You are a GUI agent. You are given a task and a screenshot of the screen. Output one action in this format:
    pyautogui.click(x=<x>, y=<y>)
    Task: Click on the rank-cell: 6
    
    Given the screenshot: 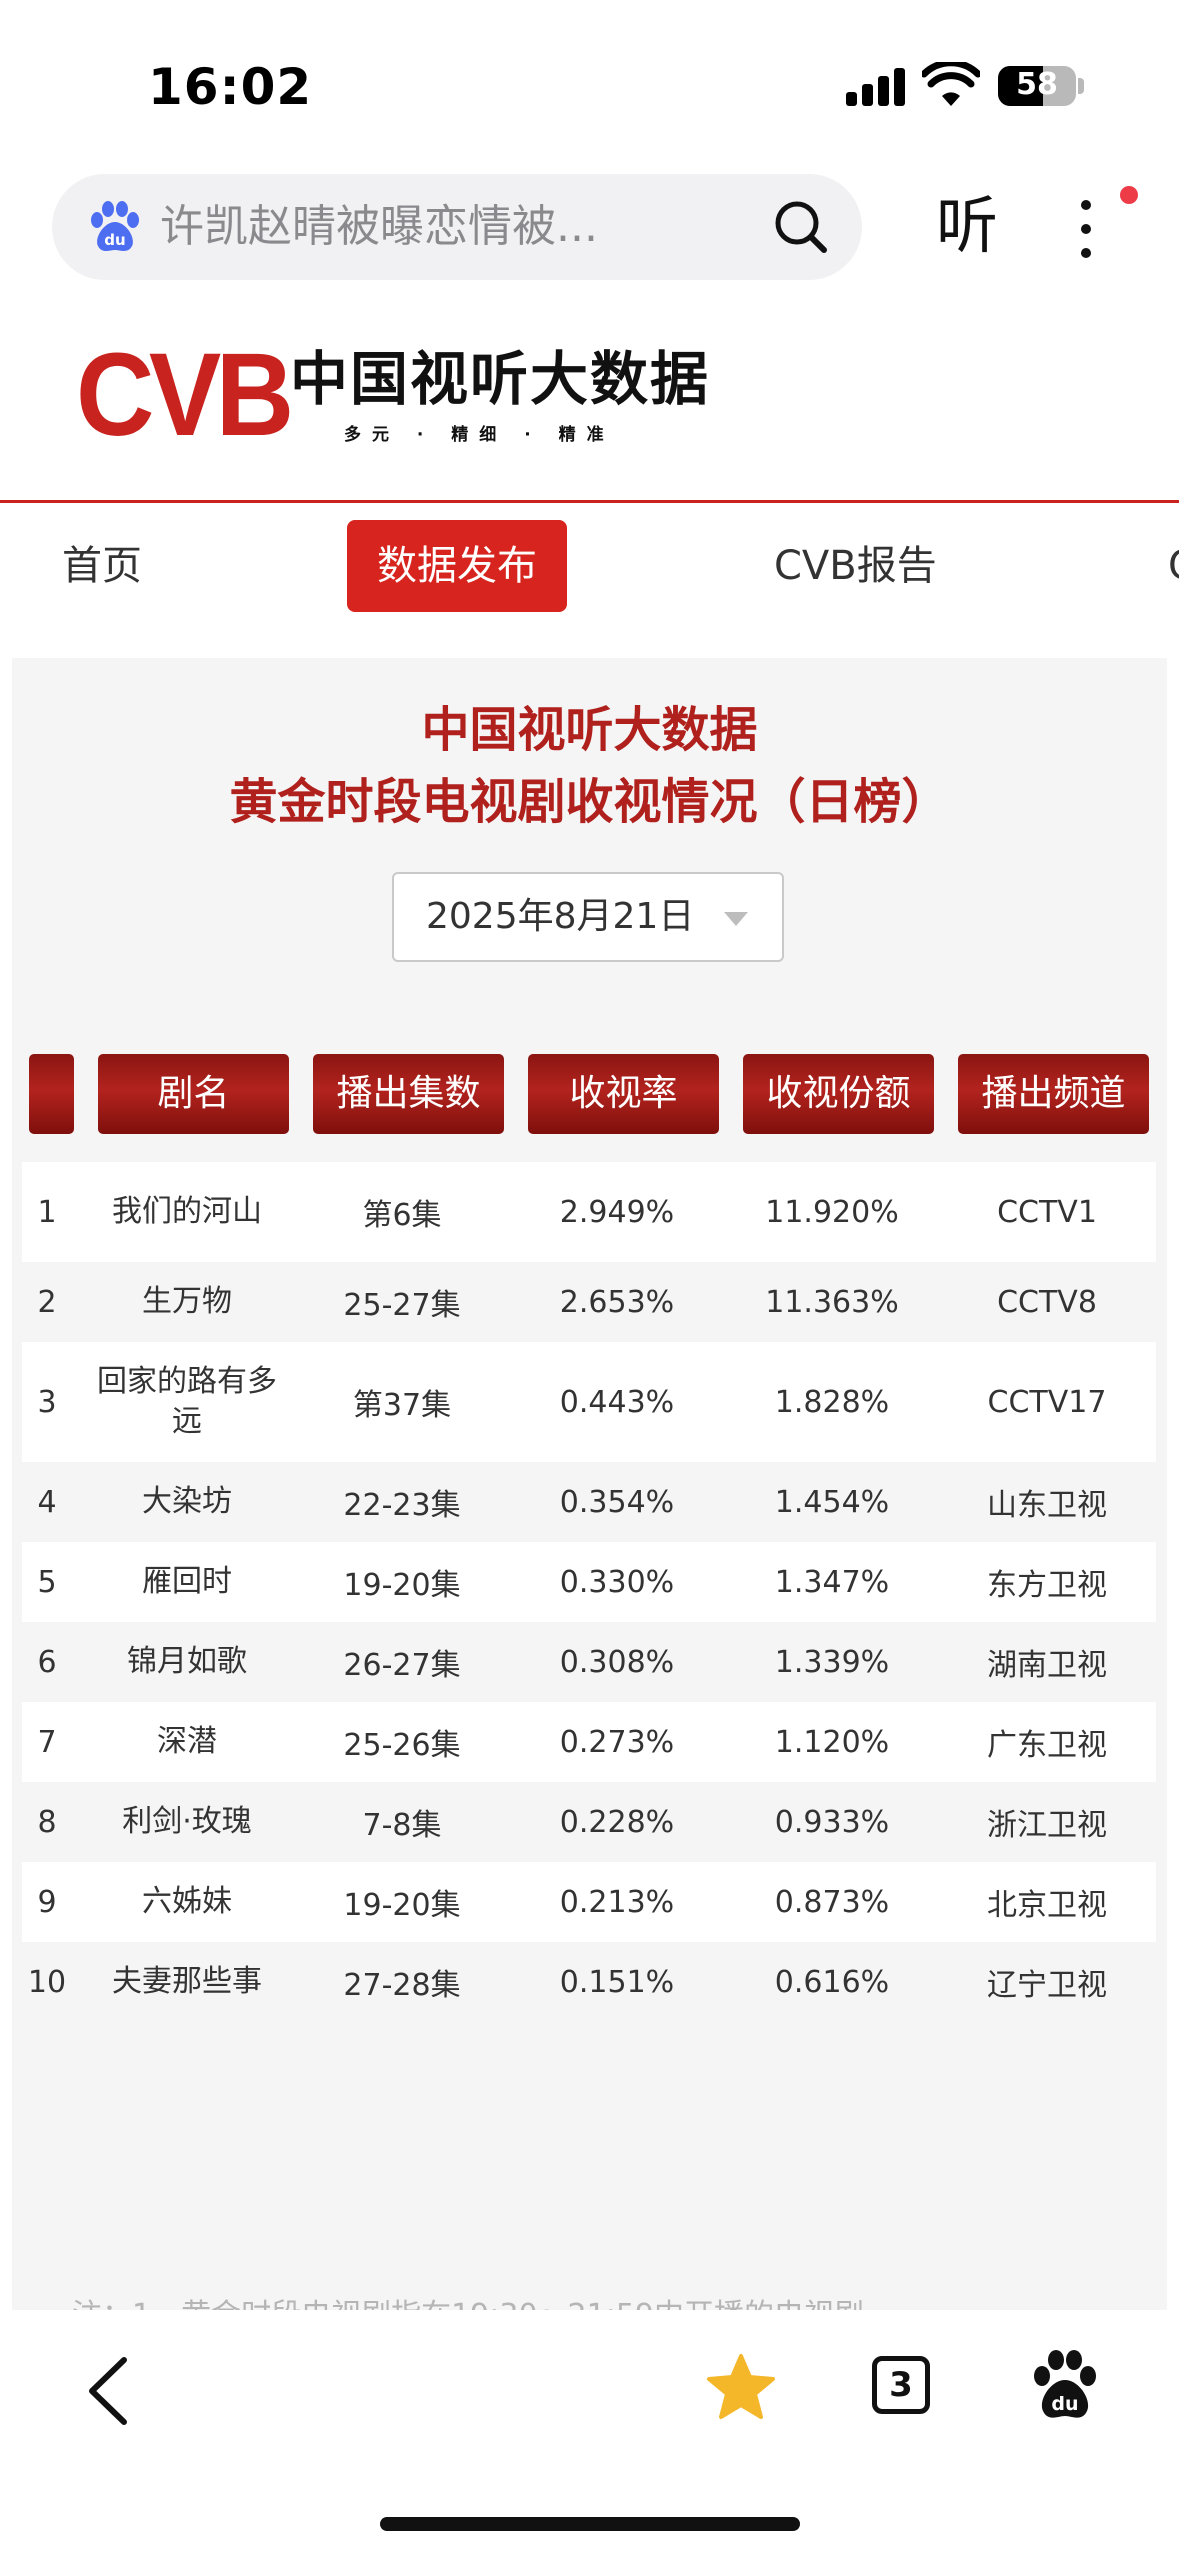 What is the action you would take?
    pyautogui.click(x=47, y=1662)
    